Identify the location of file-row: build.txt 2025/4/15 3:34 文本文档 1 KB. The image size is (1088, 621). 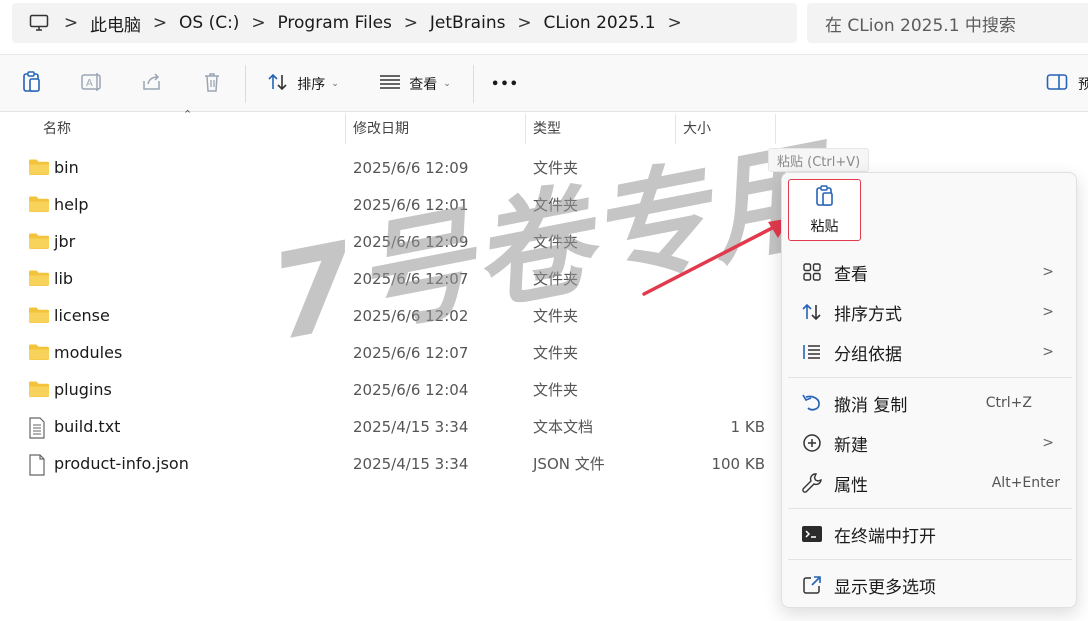
(399, 426).